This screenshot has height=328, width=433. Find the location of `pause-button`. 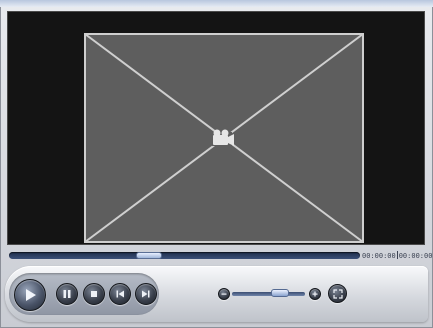

pause-button is located at coordinates (67, 294).